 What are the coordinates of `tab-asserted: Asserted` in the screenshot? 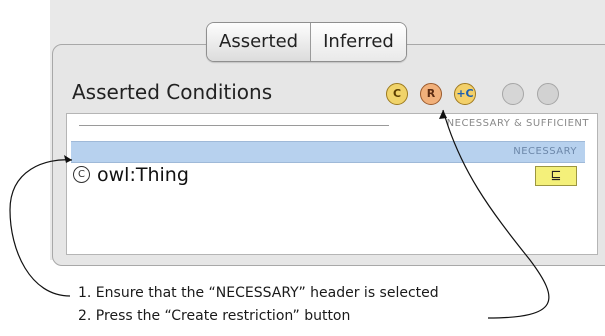 It's located at (259, 42).